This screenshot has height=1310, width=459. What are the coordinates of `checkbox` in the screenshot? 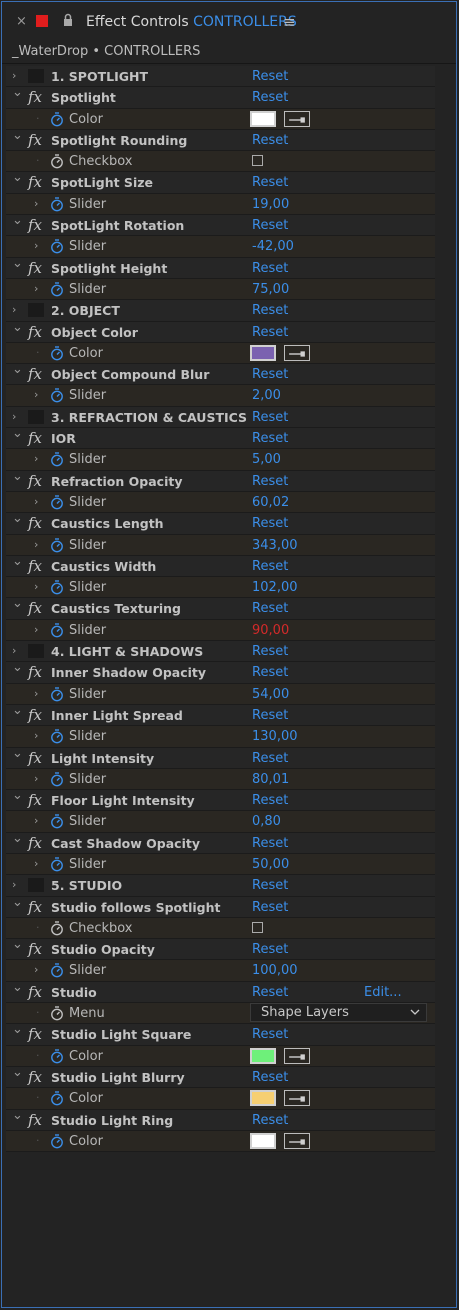 It's located at (257, 161).